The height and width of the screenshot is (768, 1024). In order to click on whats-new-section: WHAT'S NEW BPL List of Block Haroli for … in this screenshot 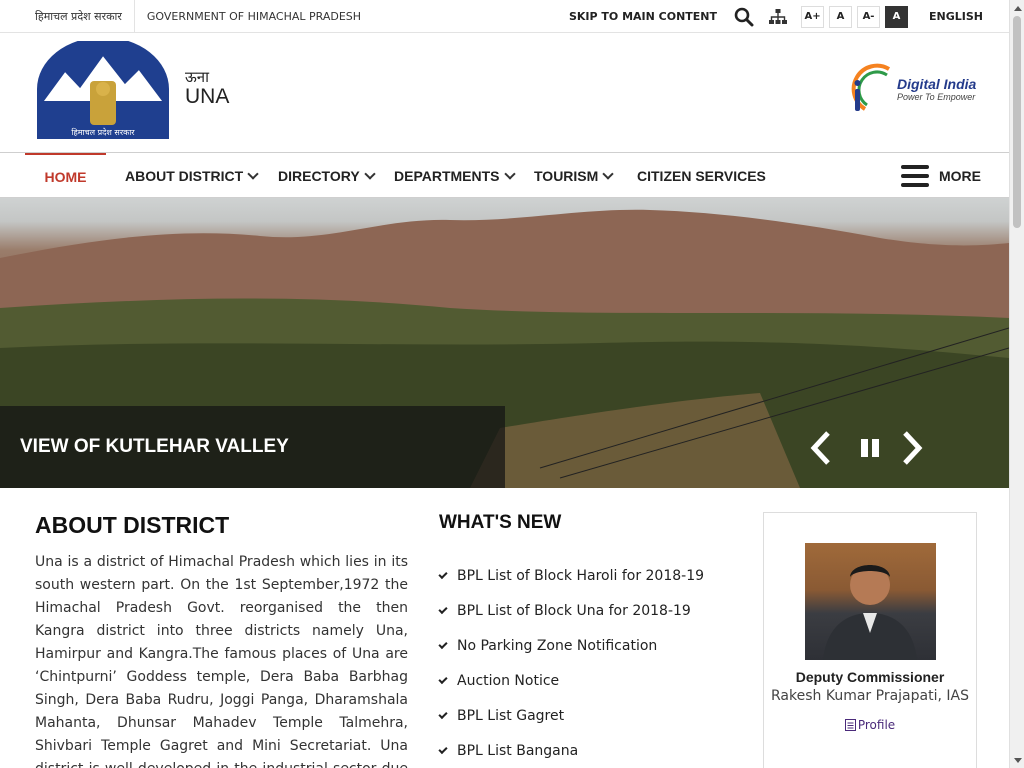, I will do `click(588, 640)`.